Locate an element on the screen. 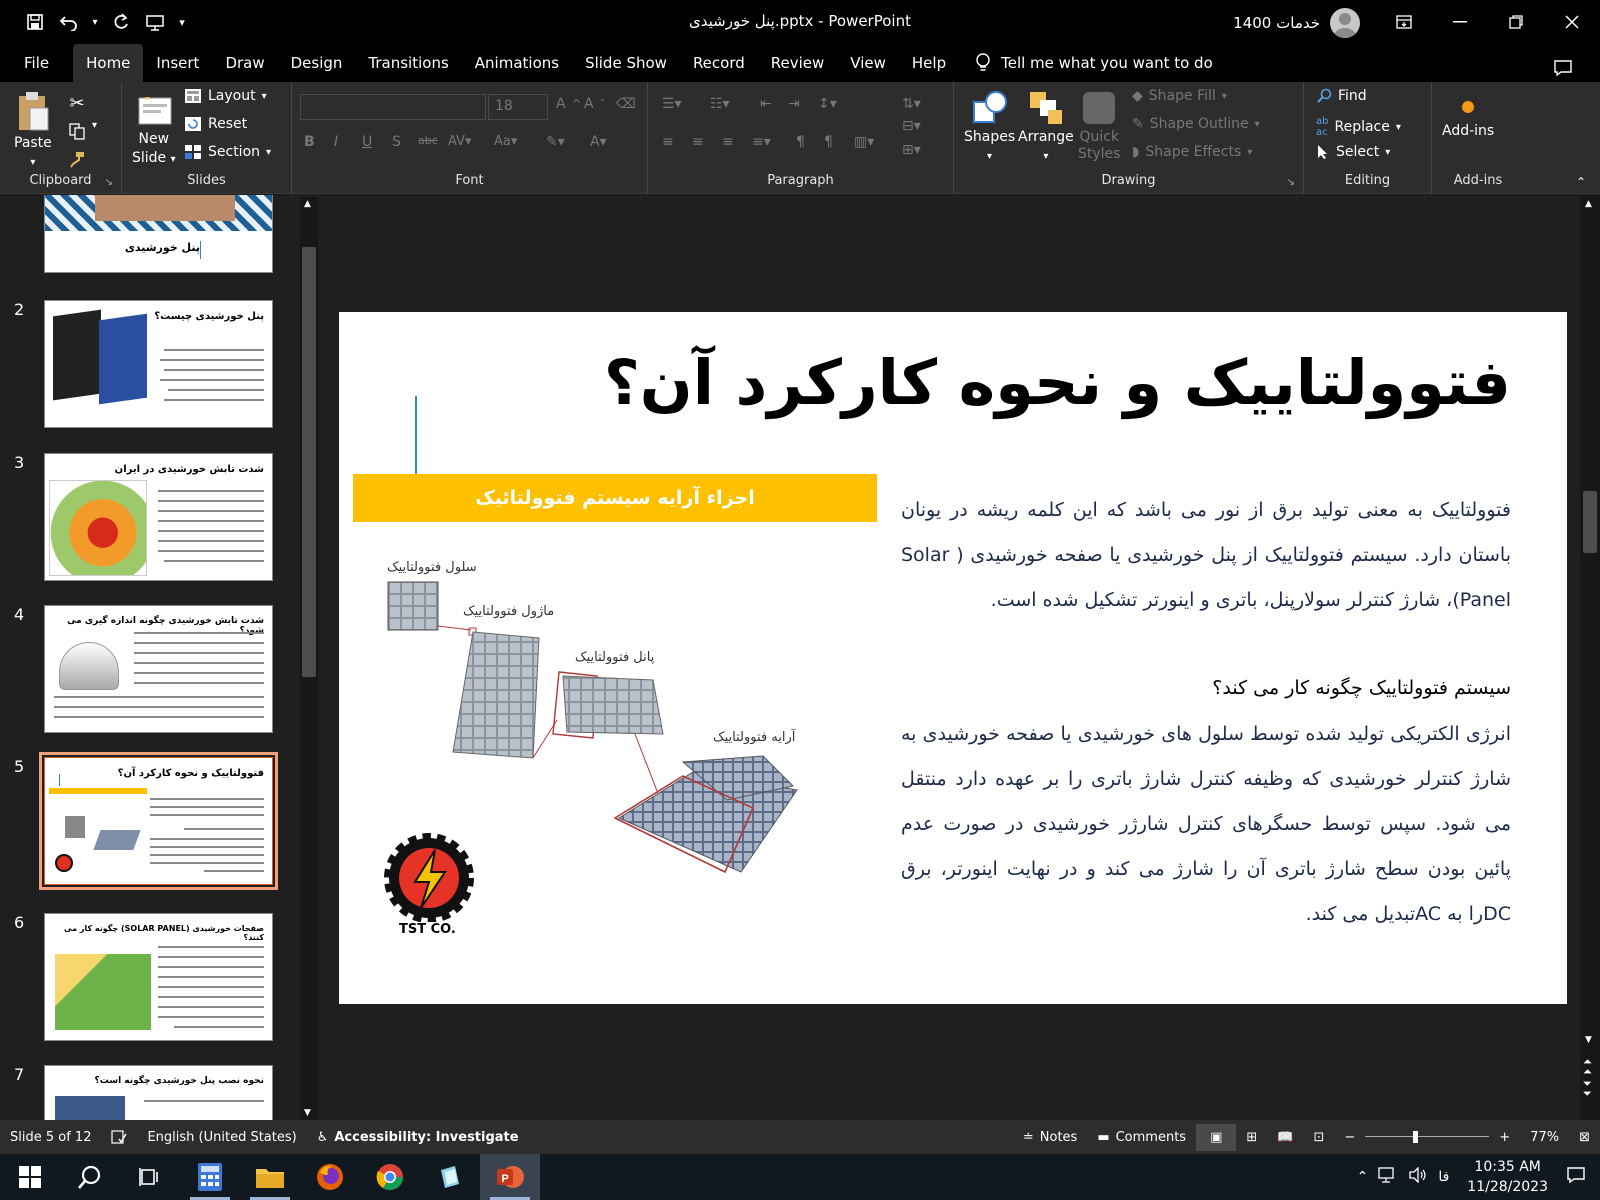 Image resolution: width=1600 pixels, height=1200 pixels. select-button: Select ▾ is located at coordinates (1353, 152).